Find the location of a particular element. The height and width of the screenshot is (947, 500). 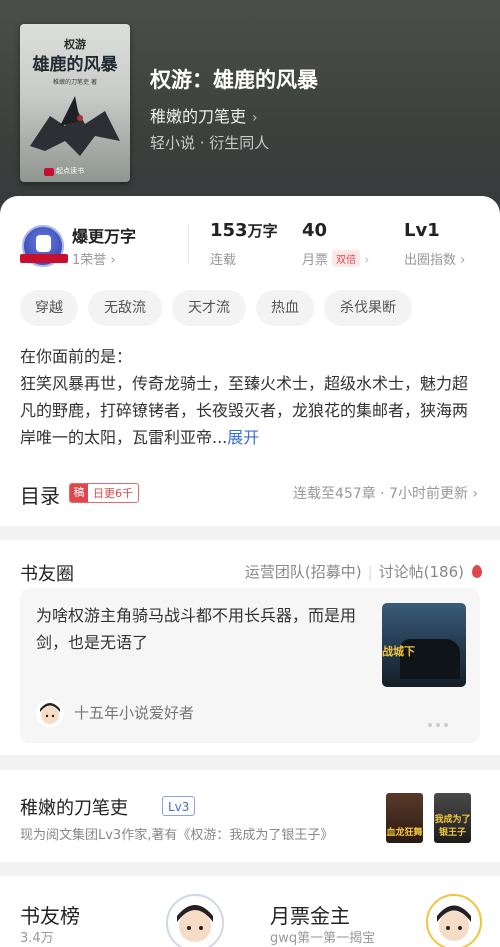

author-description: 现为阅文集团Lv3作家,著有《权游：我成为了银王子》 is located at coordinates (177, 835).